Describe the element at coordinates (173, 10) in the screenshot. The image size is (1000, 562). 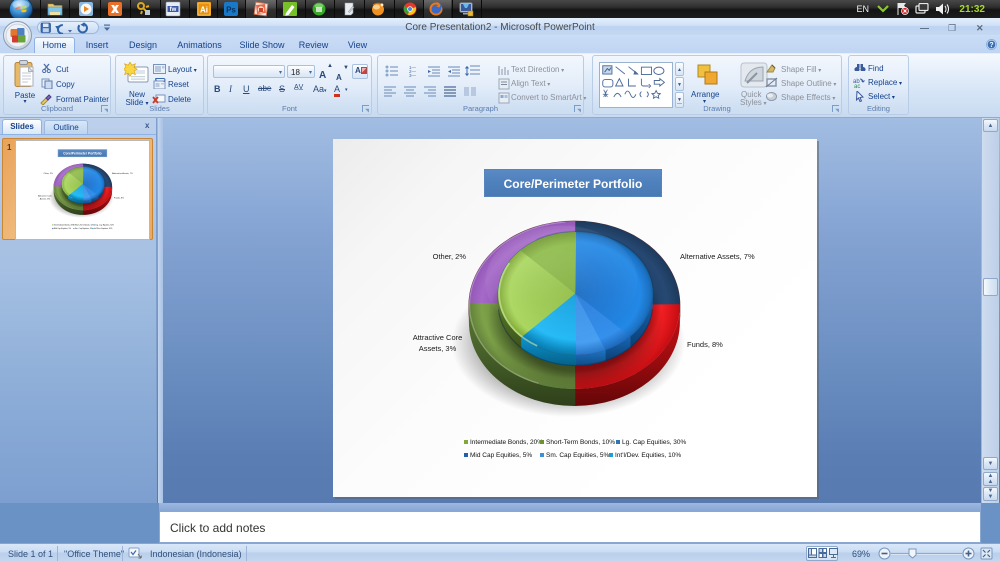
I see `svg-text: fw` at that location.